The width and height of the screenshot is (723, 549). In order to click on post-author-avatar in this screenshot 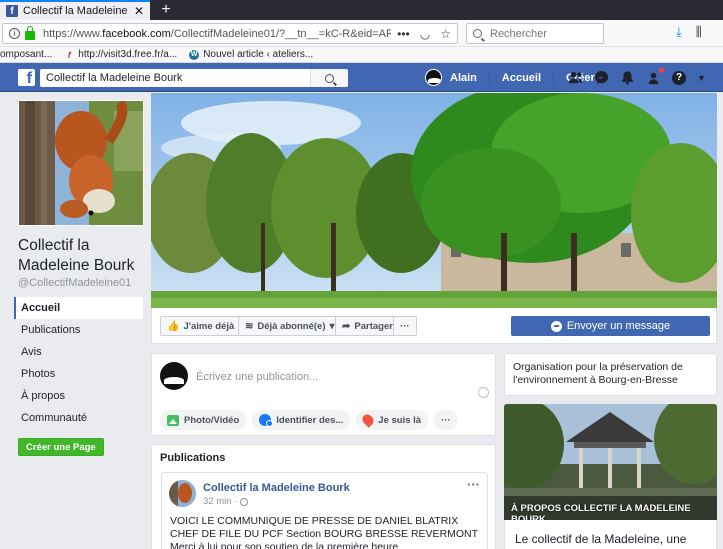, I will do `click(182, 493)`.